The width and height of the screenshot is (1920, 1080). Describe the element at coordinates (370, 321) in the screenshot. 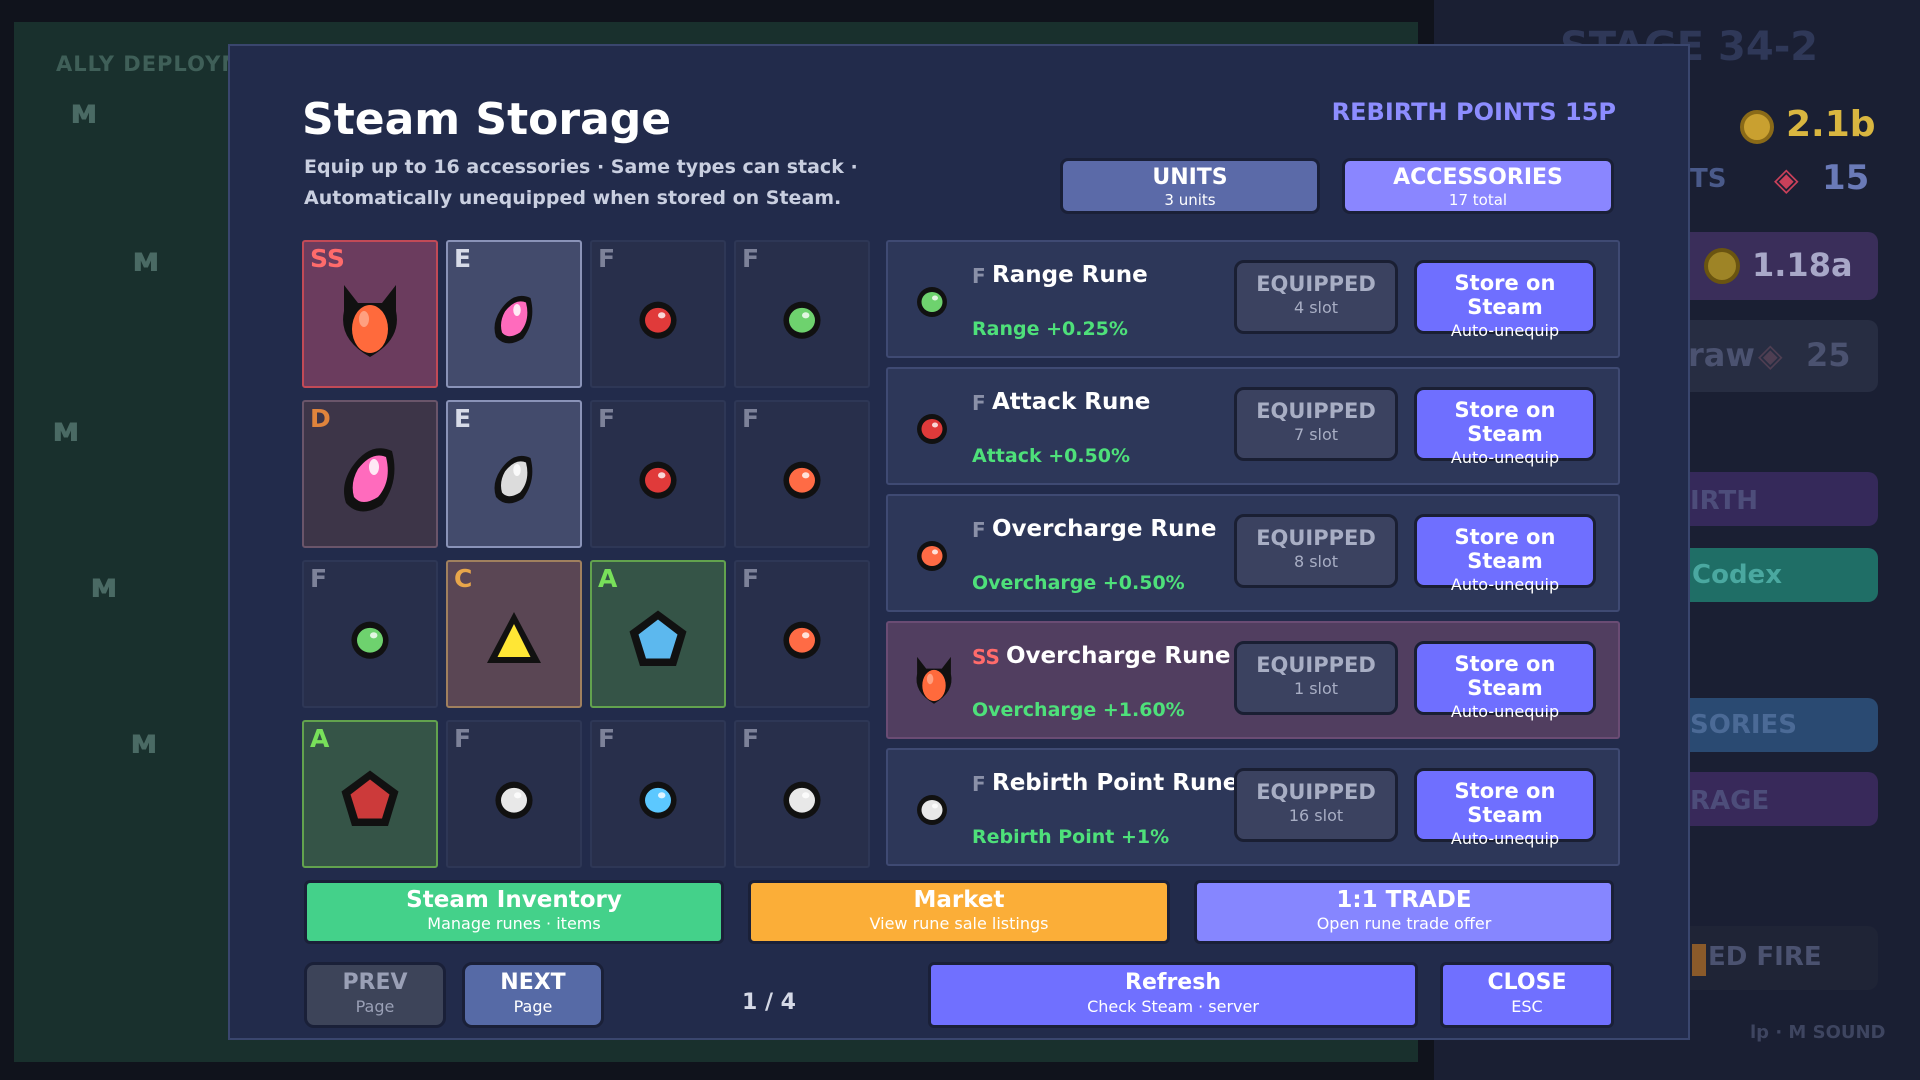

I see `ss-horned-gem-icon` at that location.